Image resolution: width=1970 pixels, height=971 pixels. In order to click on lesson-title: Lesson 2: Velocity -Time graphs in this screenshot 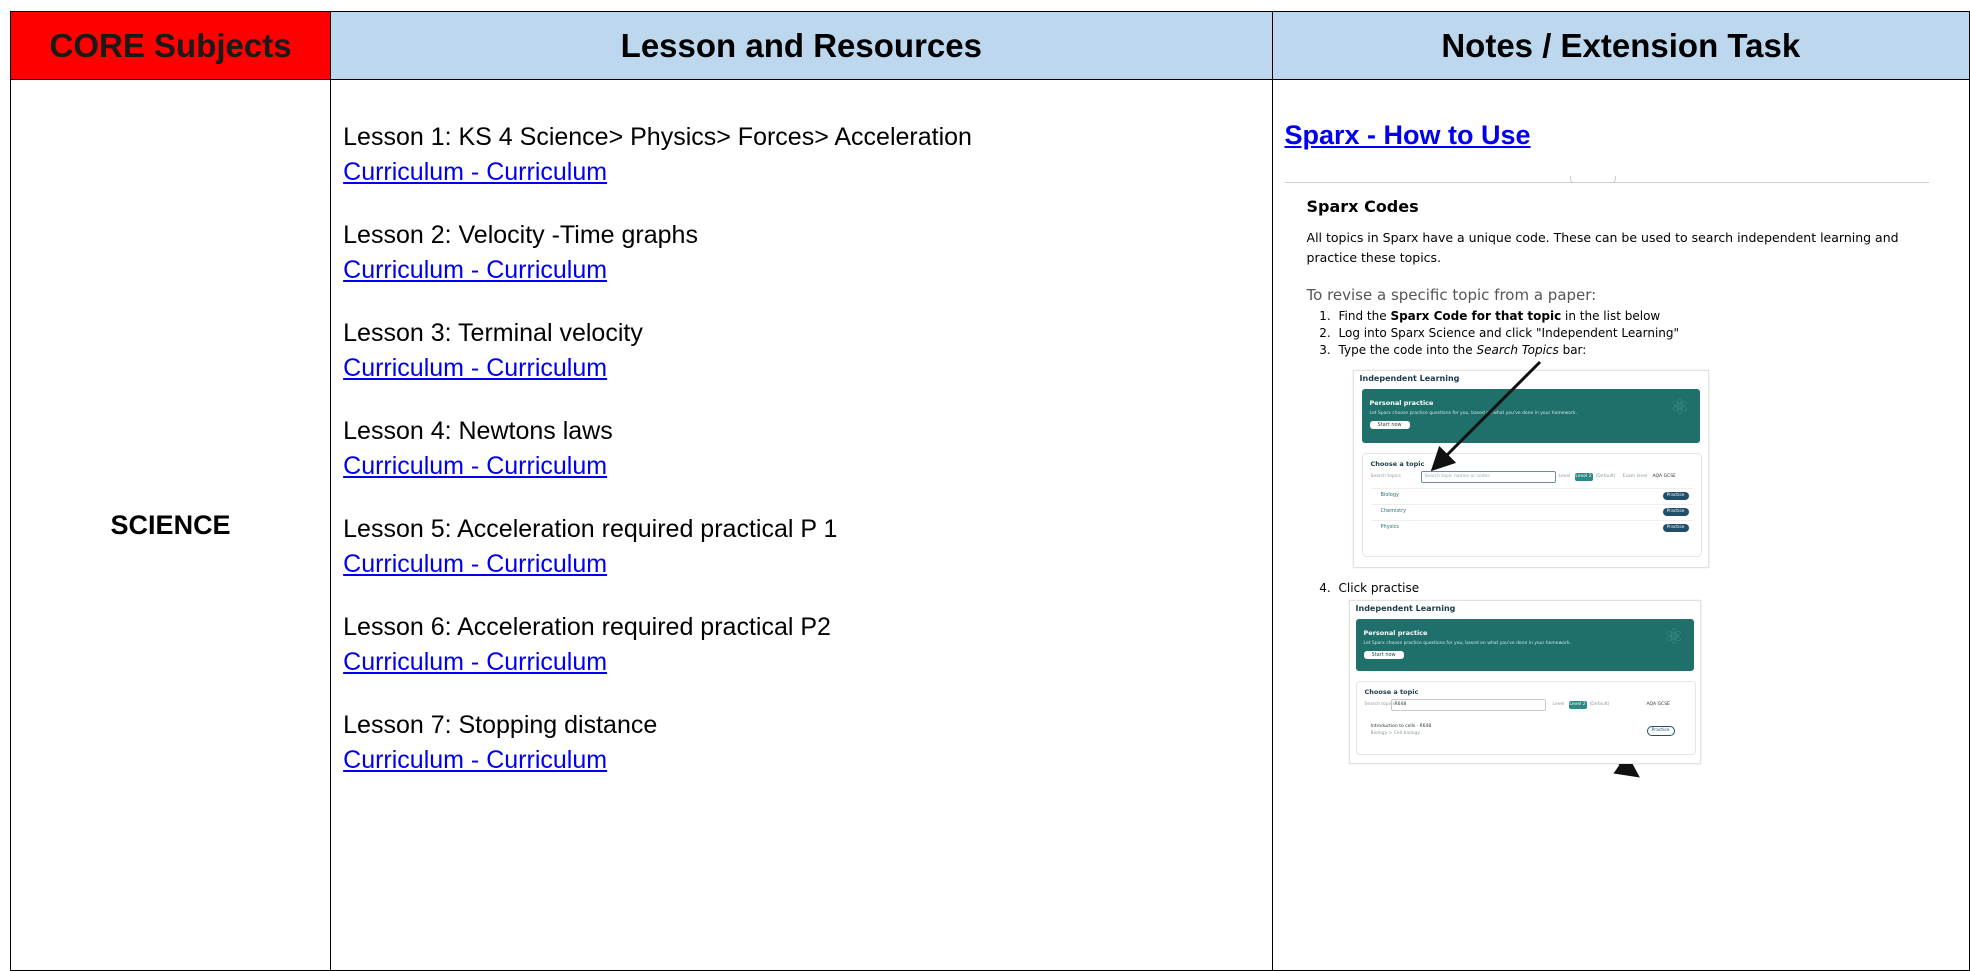, I will do `click(520, 235)`.